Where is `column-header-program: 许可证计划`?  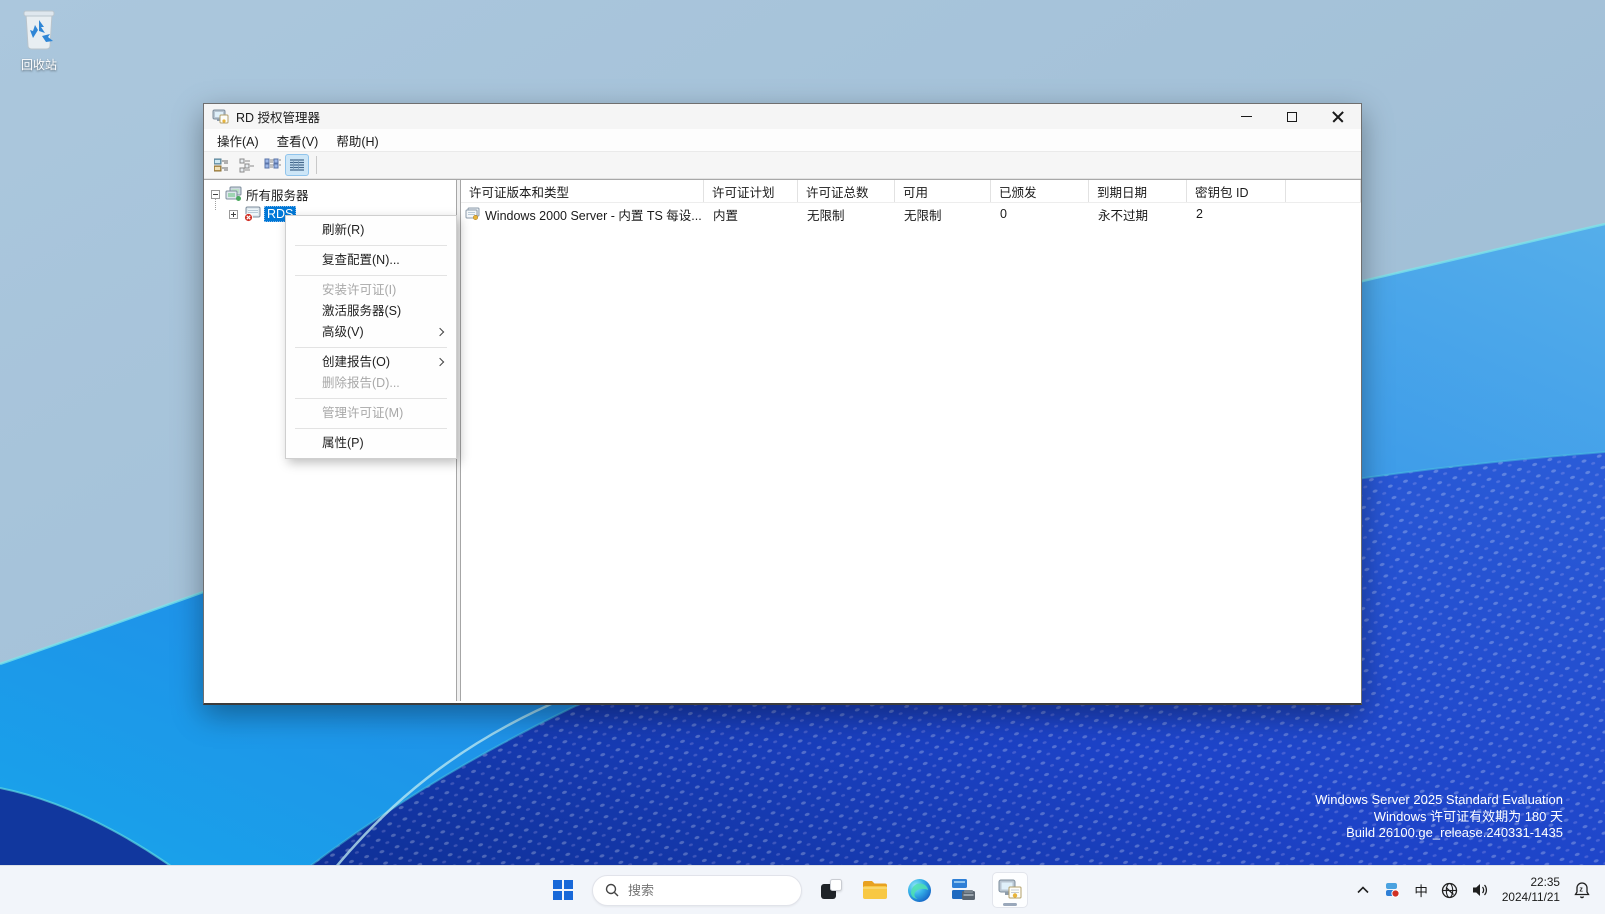 column-header-program: 许可证计划 is located at coordinates (751, 191).